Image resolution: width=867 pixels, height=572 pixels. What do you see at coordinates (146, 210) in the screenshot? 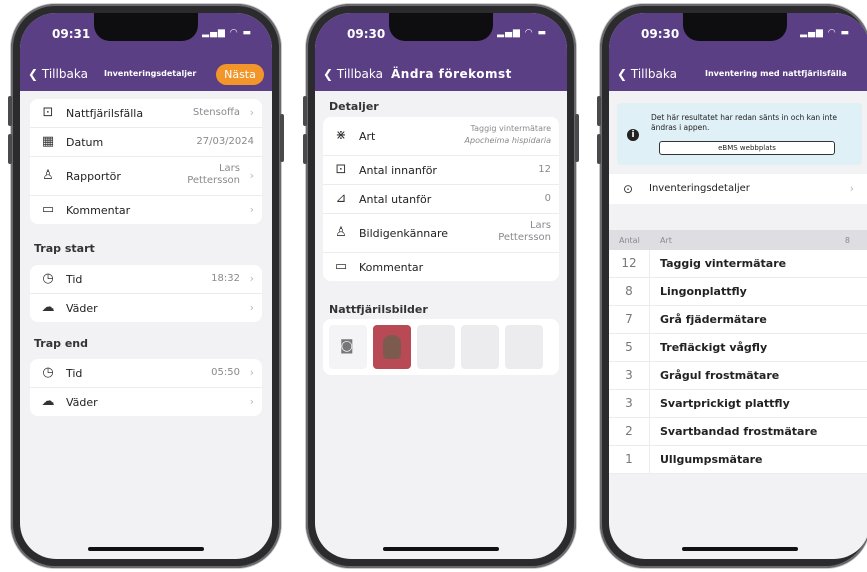
I see `row-comment: ▭ Kommentar ›` at bounding box center [146, 210].